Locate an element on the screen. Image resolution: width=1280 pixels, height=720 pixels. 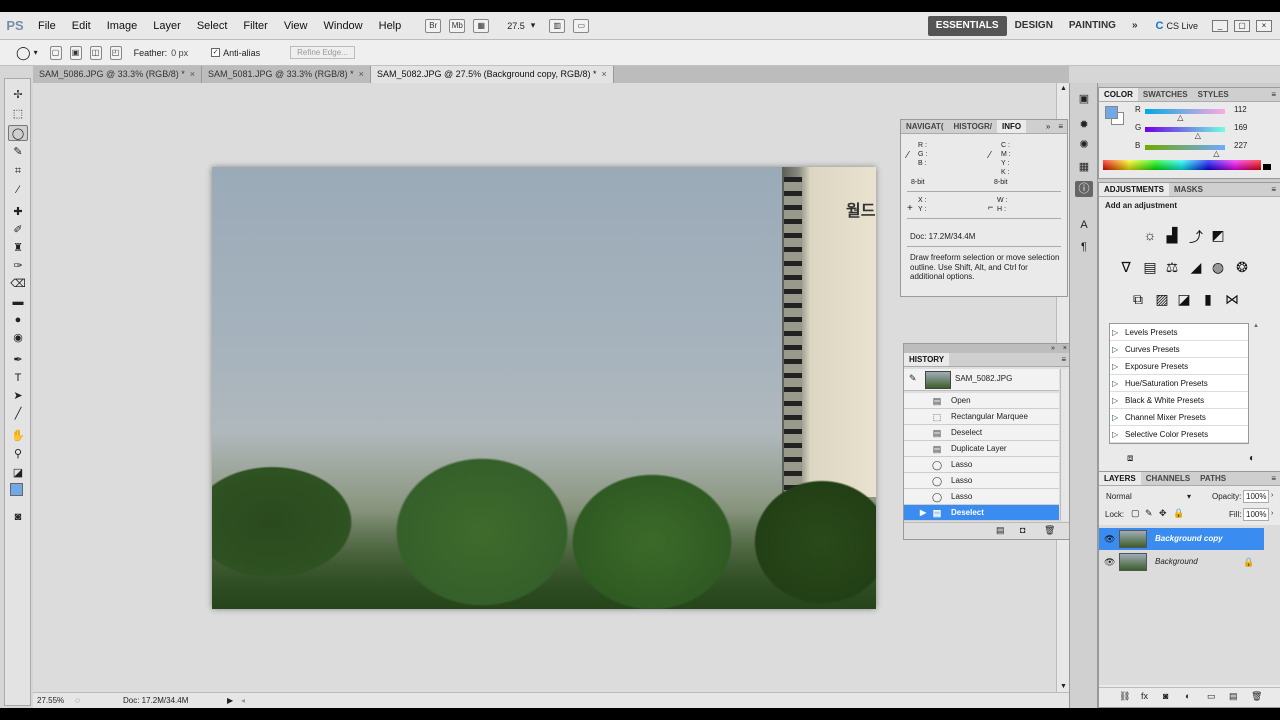
vibrance-icon: ∇ is located at coordinates (1126, 267).